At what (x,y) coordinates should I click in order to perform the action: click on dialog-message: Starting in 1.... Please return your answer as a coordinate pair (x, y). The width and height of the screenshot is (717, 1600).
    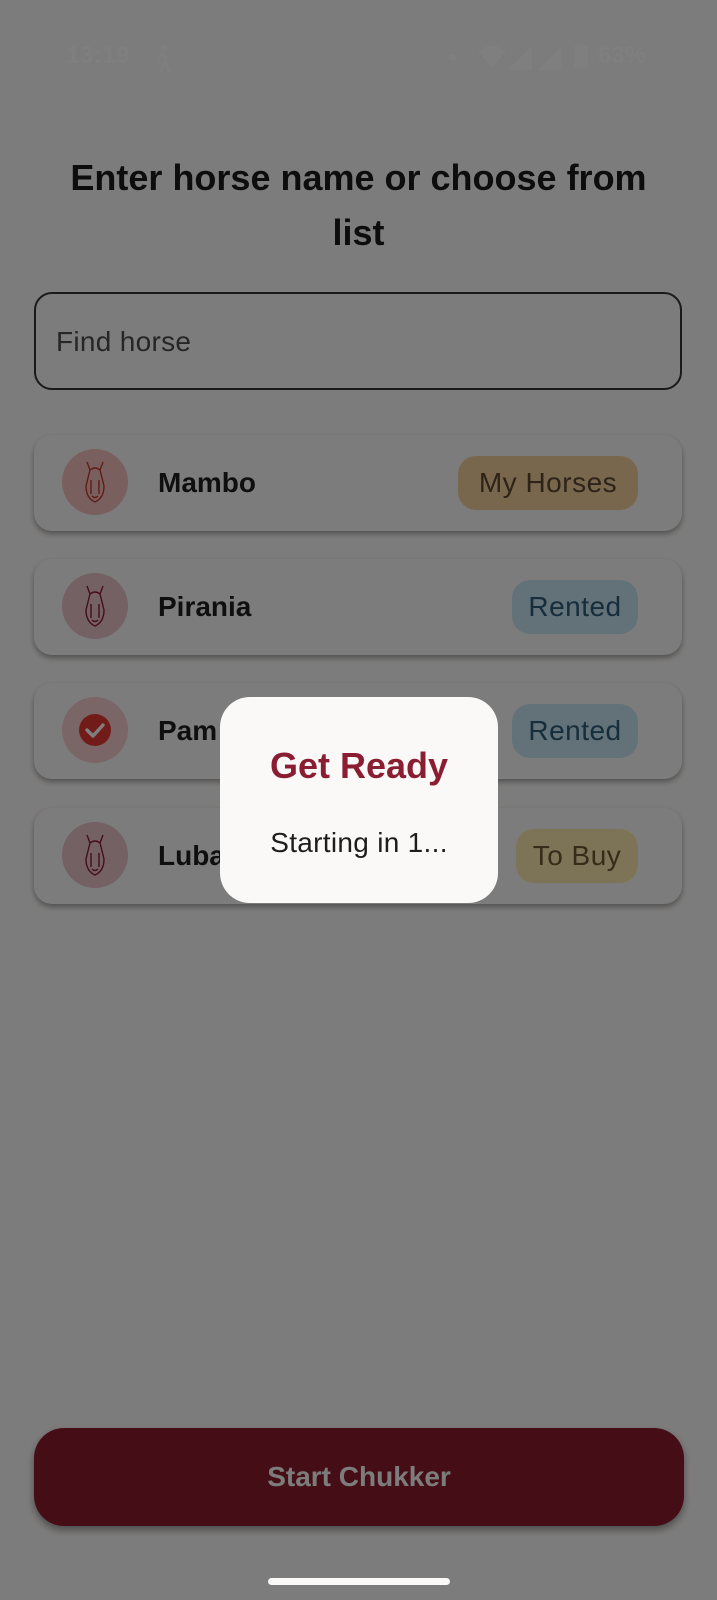
    Looking at the image, I should click on (359, 842).